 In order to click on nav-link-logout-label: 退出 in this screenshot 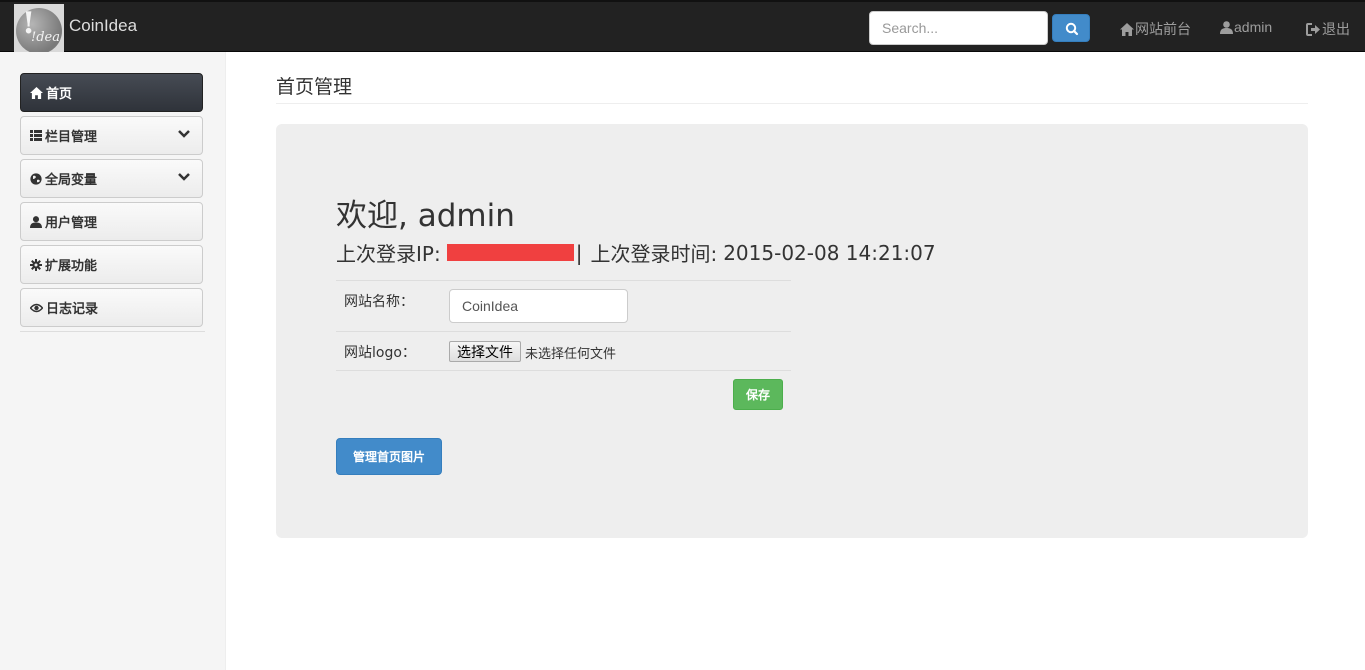, I will do `click(1336, 29)`.